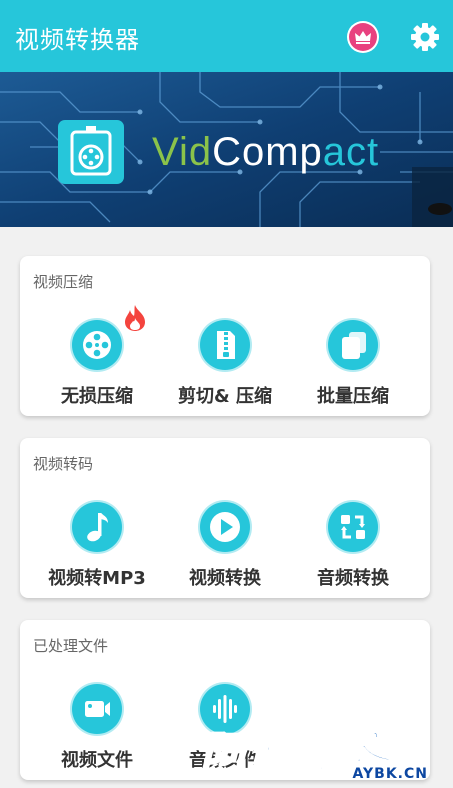  I want to click on film-reel-icon, so click(97, 345).